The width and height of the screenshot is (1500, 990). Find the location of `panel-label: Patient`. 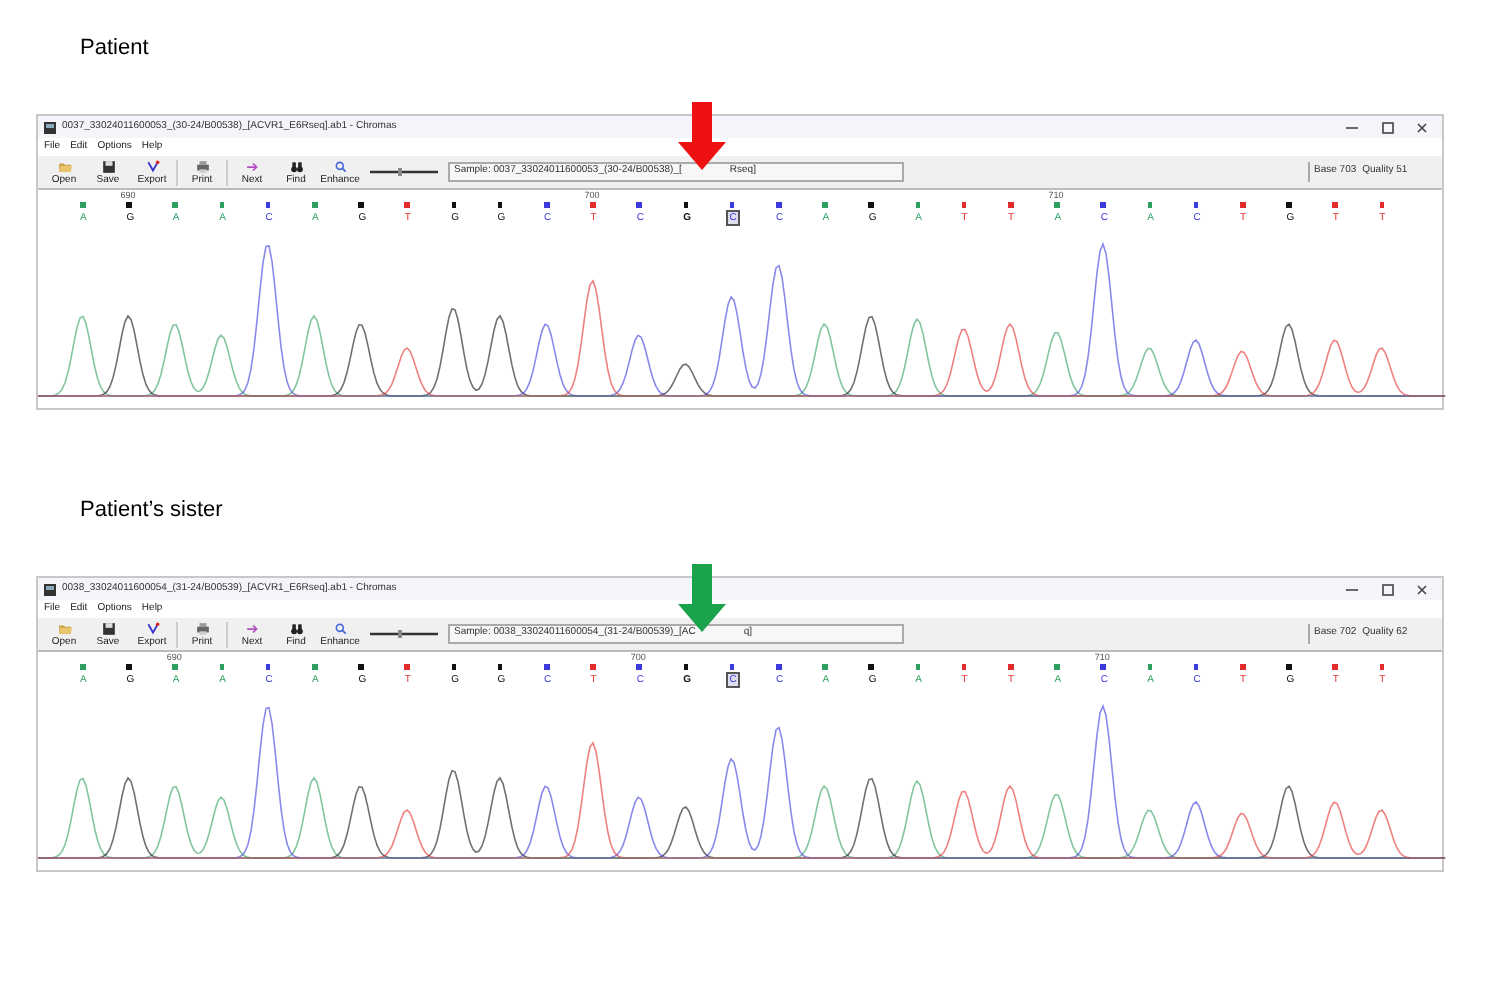

panel-label: Patient is located at coordinates (115, 49).